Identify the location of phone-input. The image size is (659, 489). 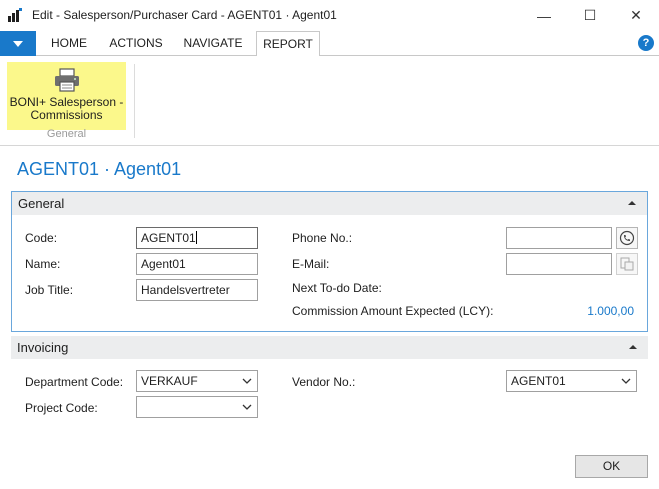
(559, 238).